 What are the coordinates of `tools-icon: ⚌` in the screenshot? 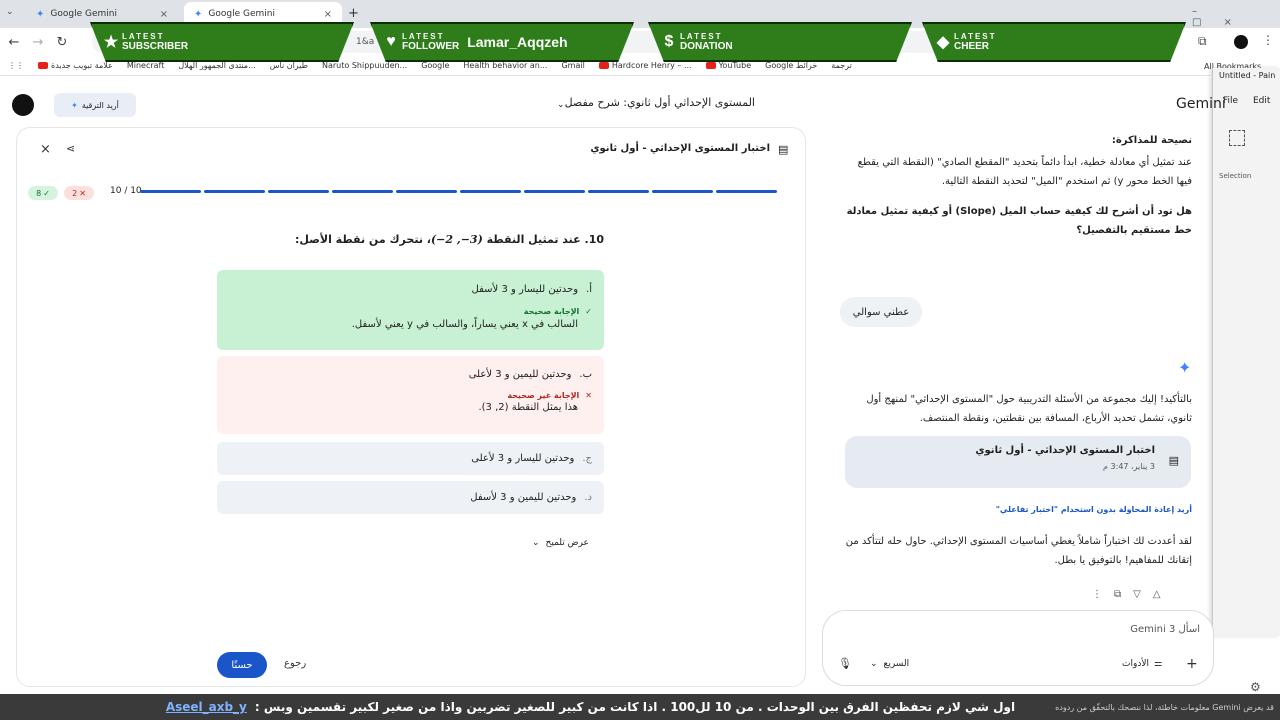 It's located at (1158, 664).